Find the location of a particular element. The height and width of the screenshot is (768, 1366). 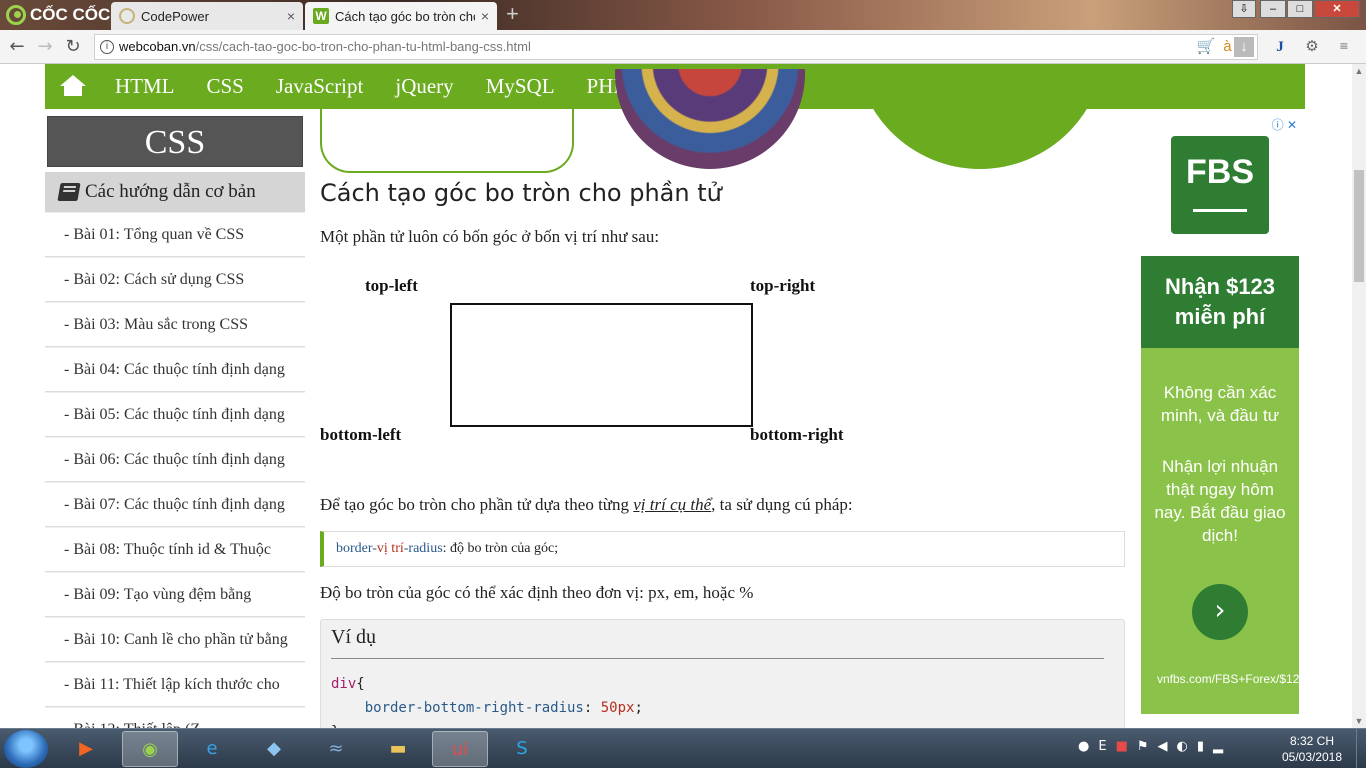

mysql-workbench-icon: ≈ is located at coordinates (336, 749).